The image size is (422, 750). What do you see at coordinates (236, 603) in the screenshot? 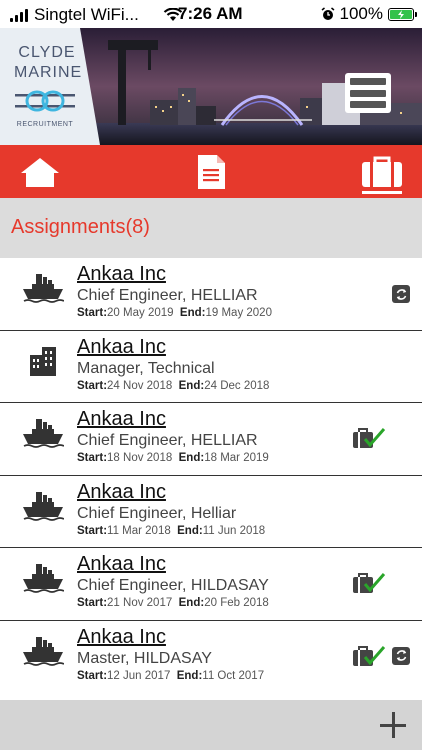
I see `end-date: 20 Feb 2018` at bounding box center [236, 603].